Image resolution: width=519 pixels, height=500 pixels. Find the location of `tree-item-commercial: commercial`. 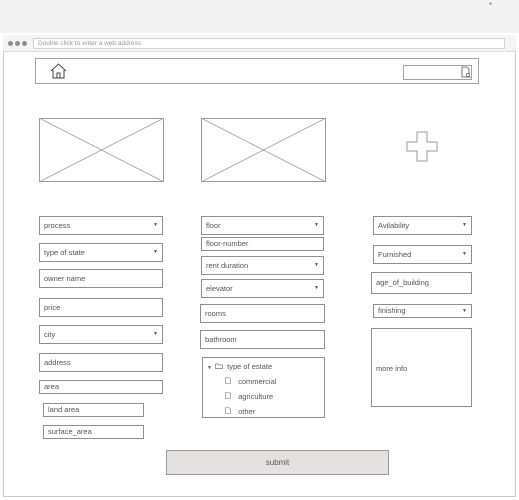

tree-item-commercial: commercial is located at coordinates (250, 381).